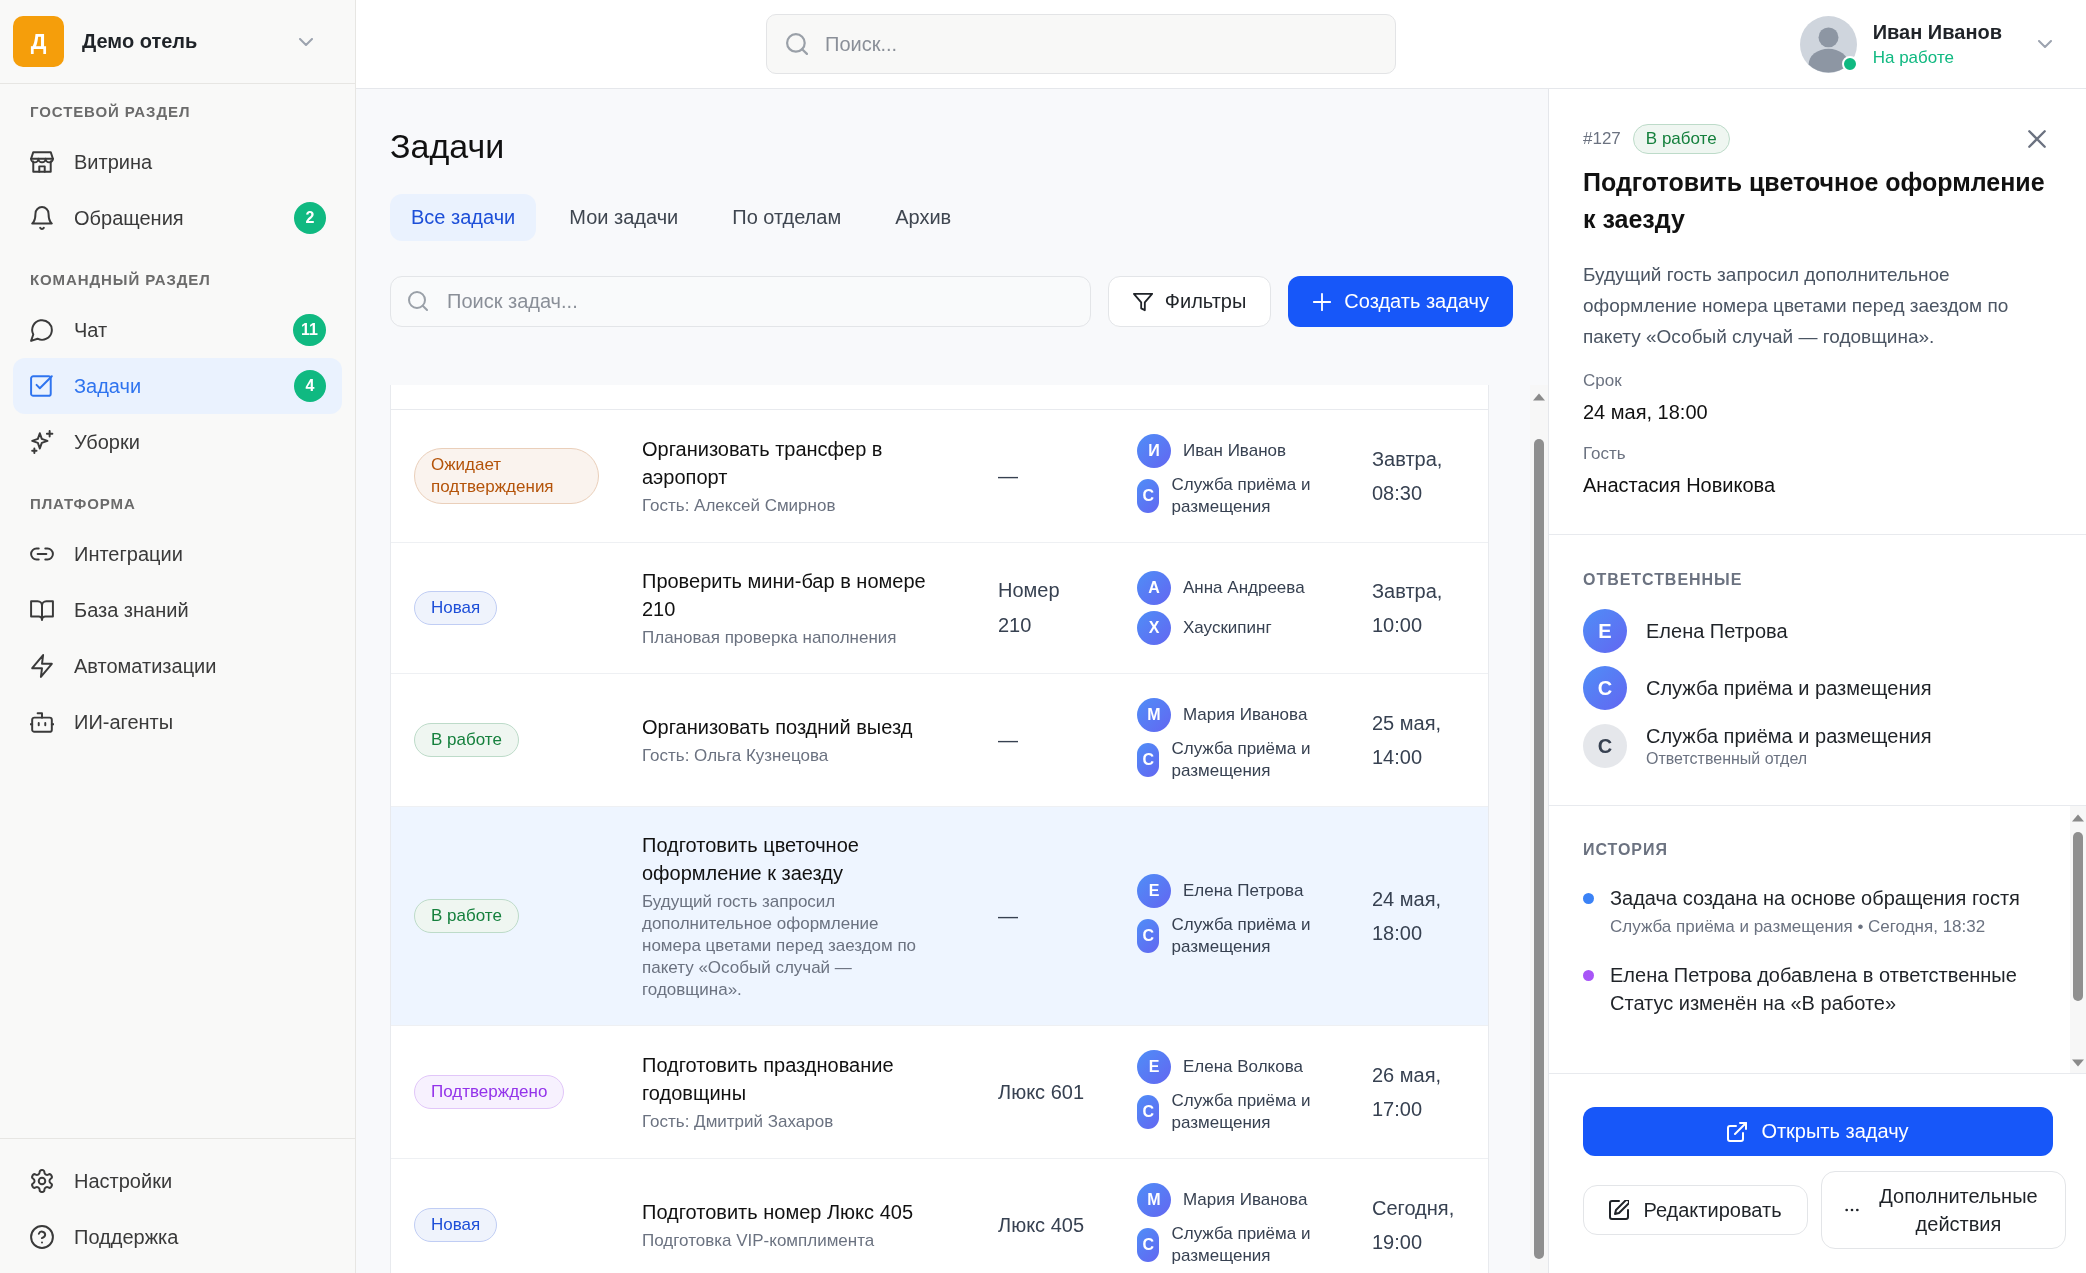 This screenshot has width=2086, height=1273. I want to click on task-number: #127, so click(1602, 138).